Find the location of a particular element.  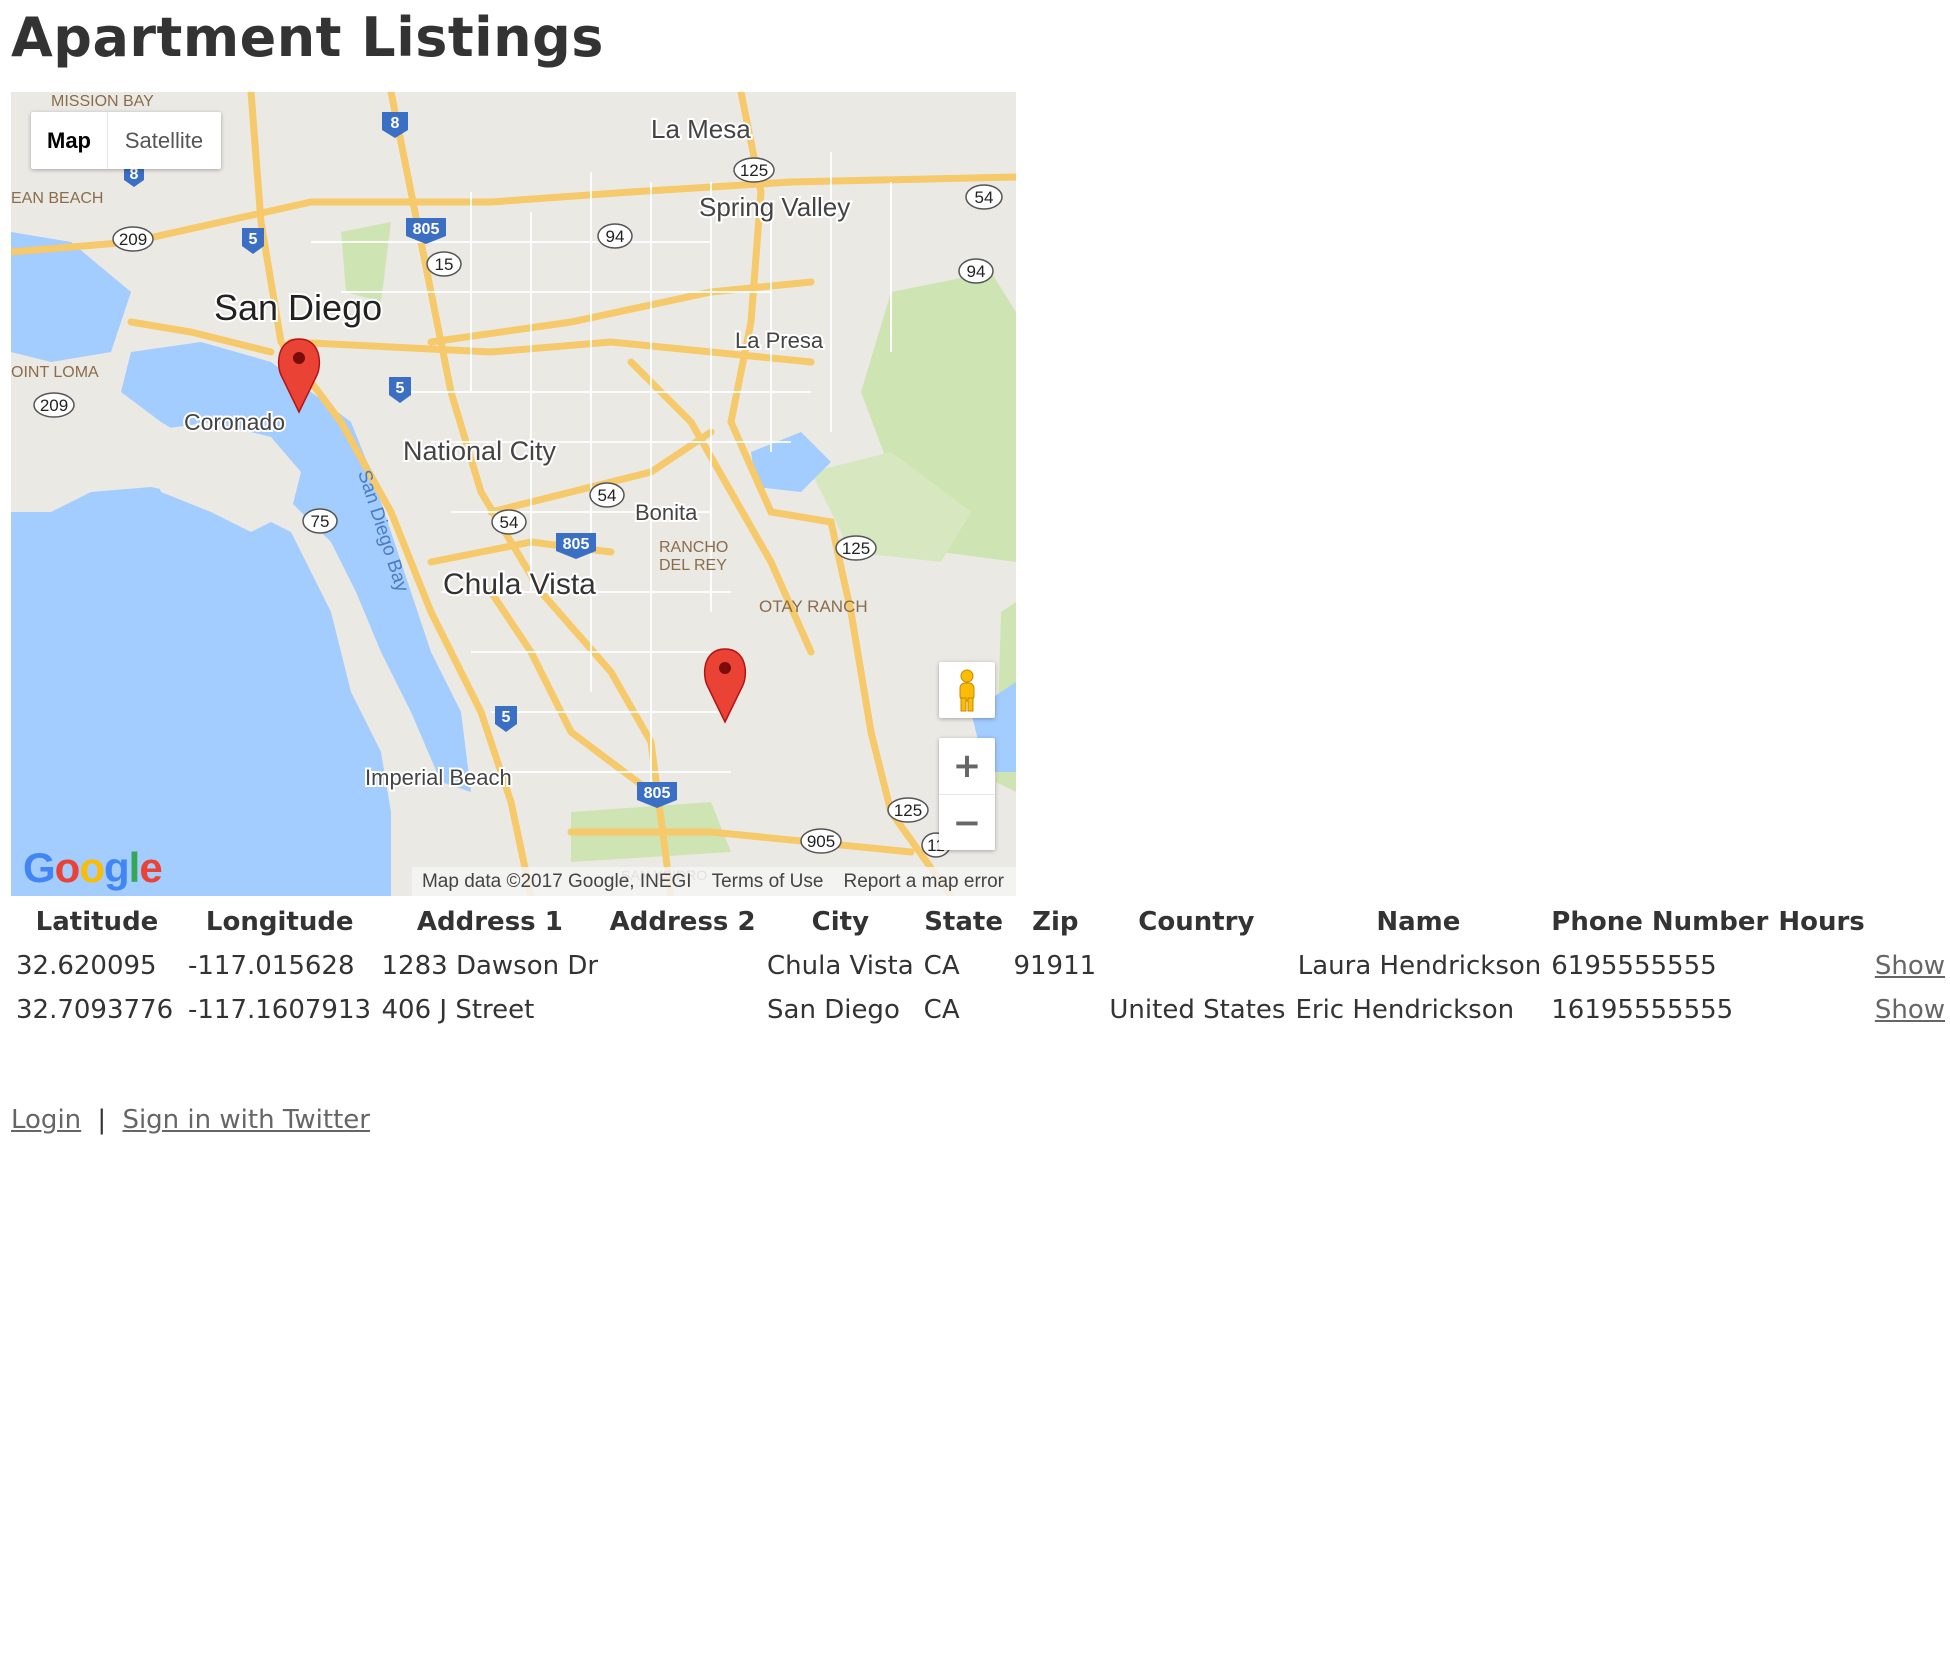

cell-country: United States is located at coordinates (1197, 1010).